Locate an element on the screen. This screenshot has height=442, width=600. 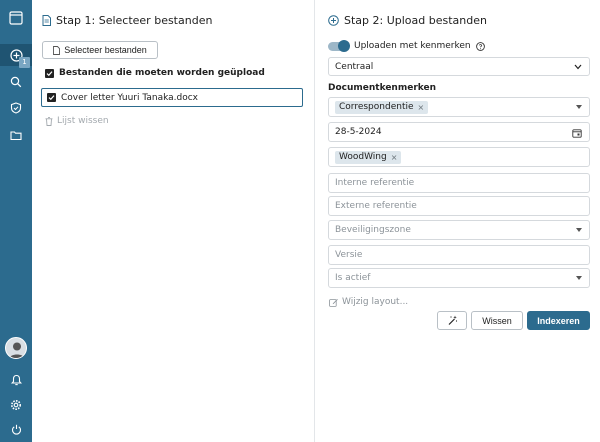
clear-list-label: Lijst wissen is located at coordinates (83, 121).